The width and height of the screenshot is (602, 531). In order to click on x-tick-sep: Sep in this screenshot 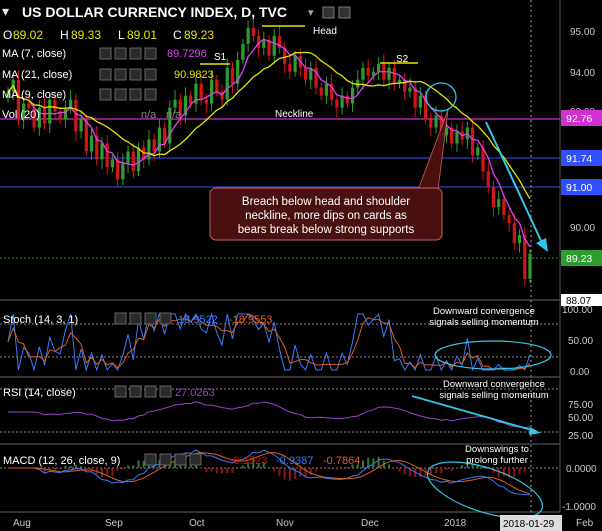, I will do `click(114, 523)`.